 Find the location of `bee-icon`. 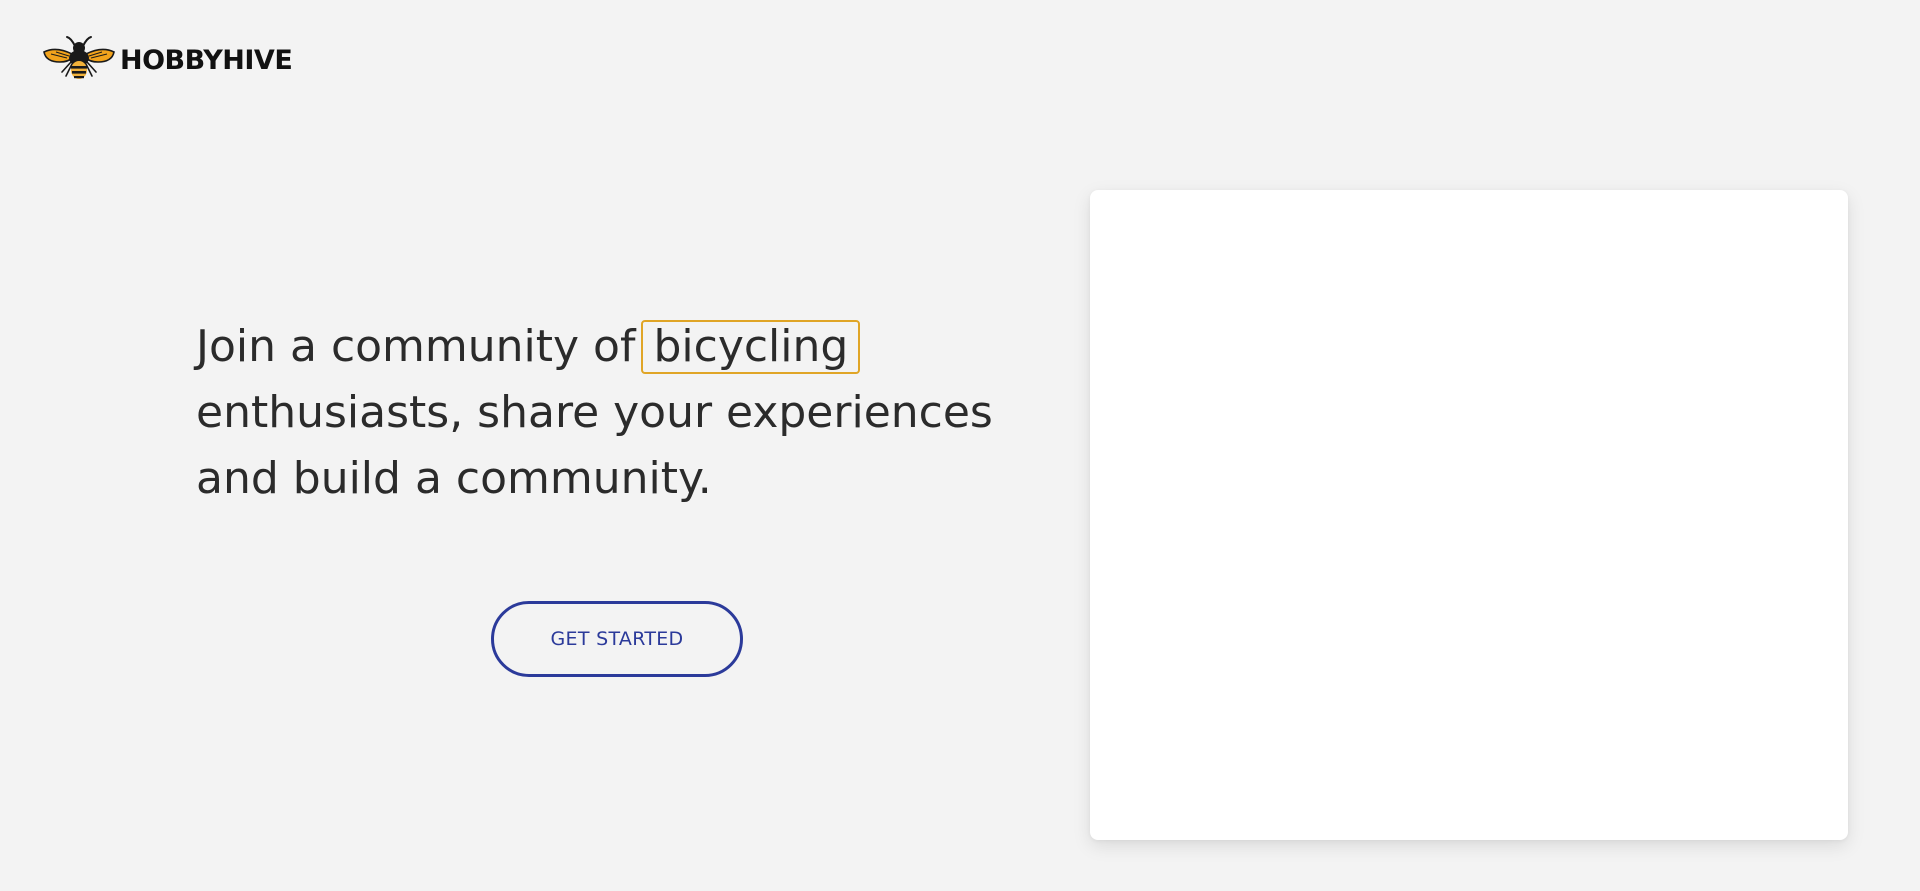

bee-icon is located at coordinates (79, 57).